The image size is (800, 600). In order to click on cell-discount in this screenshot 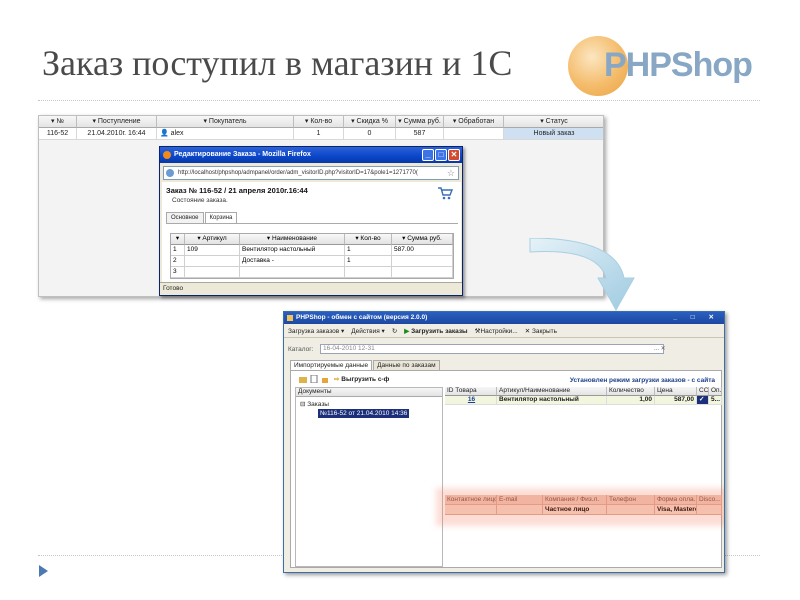, I will do `click(709, 510)`.